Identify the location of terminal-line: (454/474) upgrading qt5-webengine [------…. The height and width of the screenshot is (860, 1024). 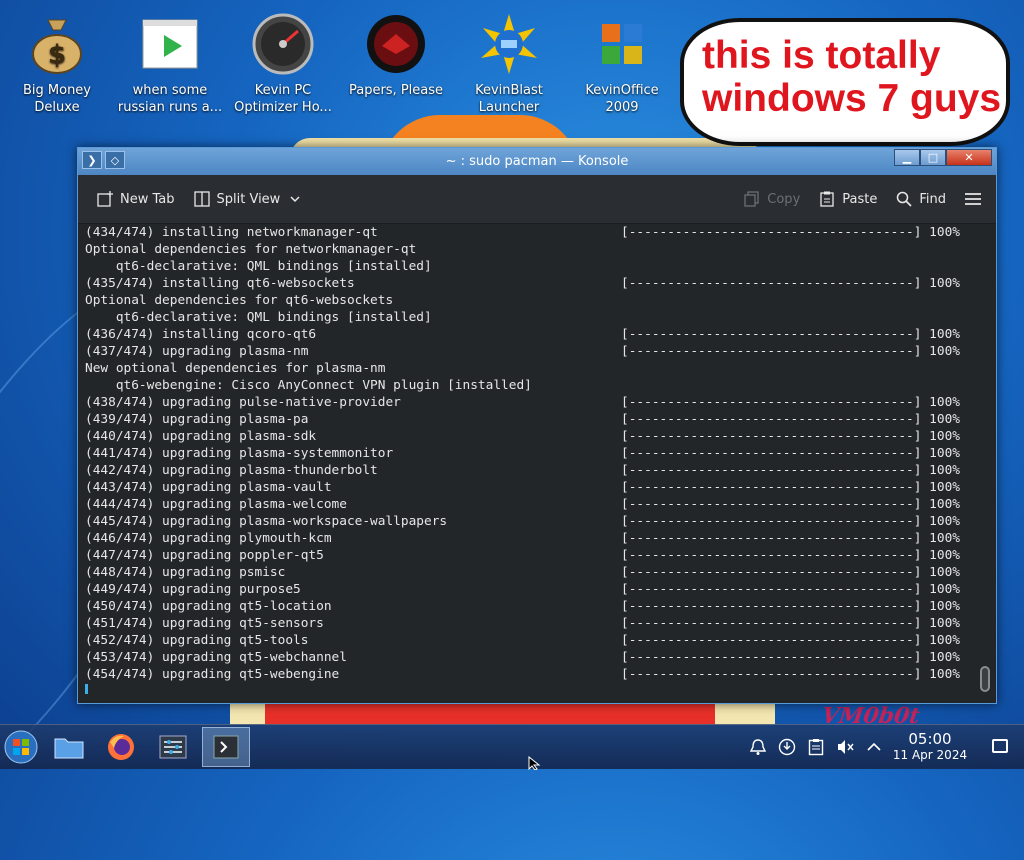
(532, 674).